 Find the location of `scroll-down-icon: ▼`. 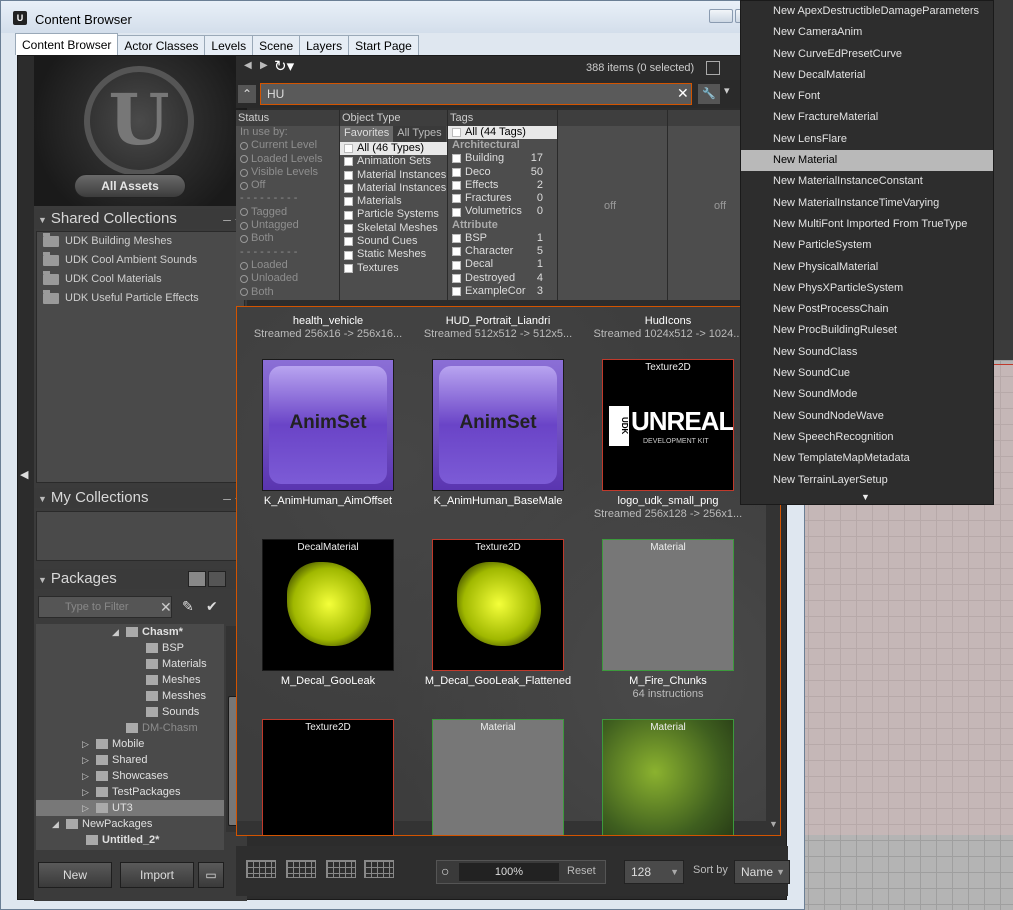

scroll-down-icon: ▼ is located at coordinates (773, 824).